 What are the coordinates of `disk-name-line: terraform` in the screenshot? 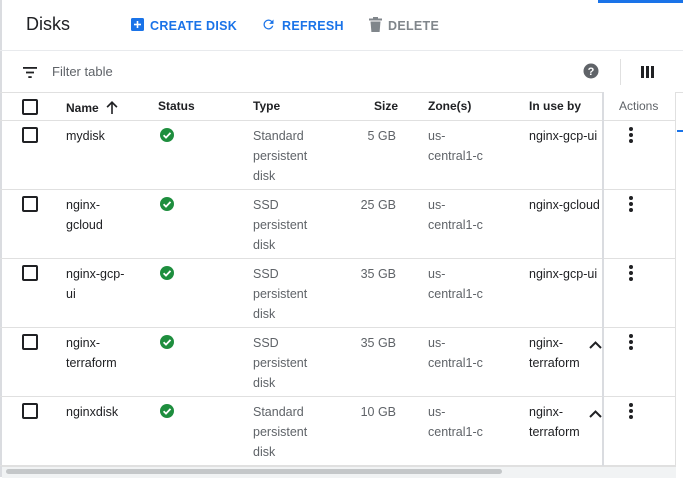 It's located at (91, 363).